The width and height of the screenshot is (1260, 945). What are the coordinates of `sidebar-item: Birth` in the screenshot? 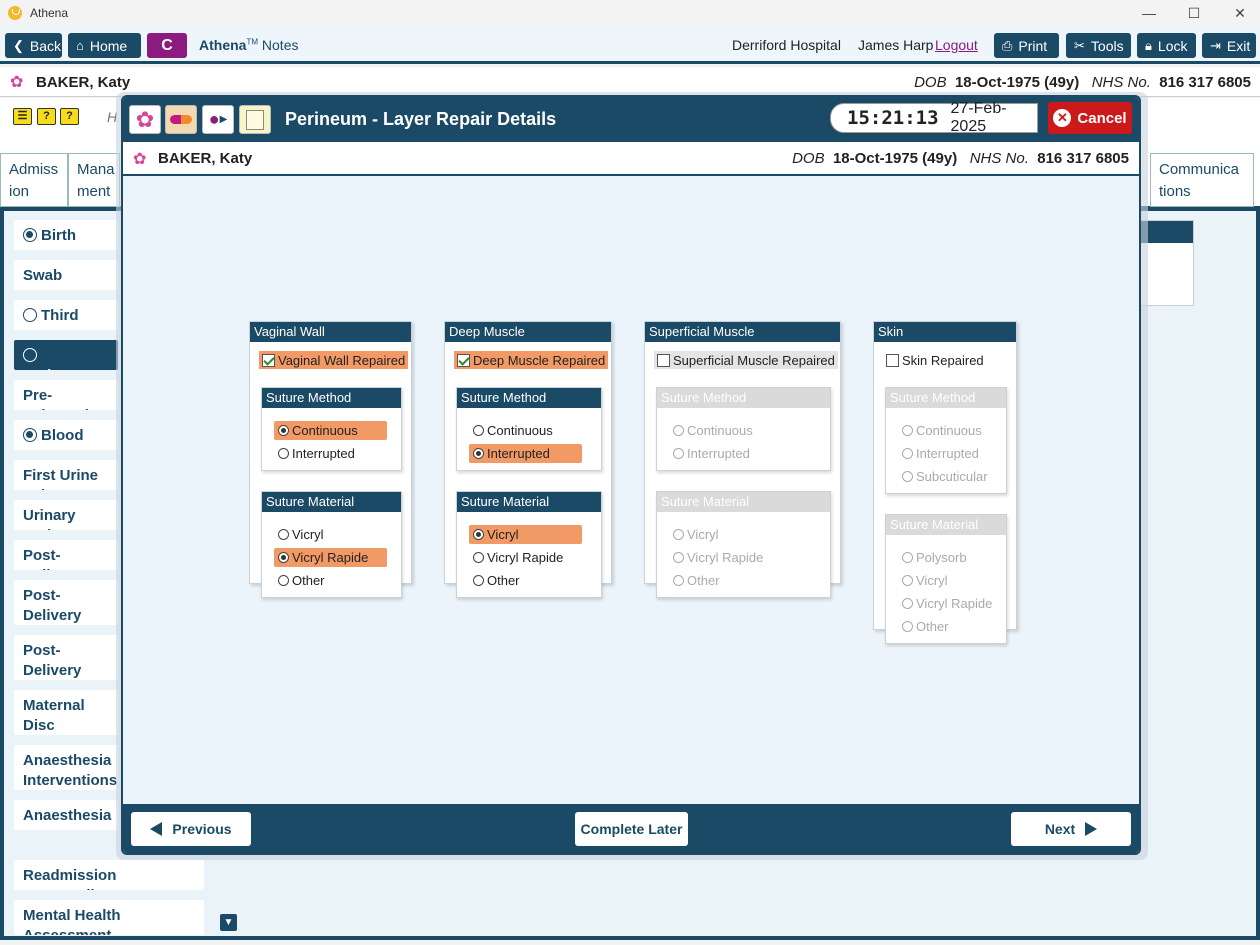 It's located at (66, 235).